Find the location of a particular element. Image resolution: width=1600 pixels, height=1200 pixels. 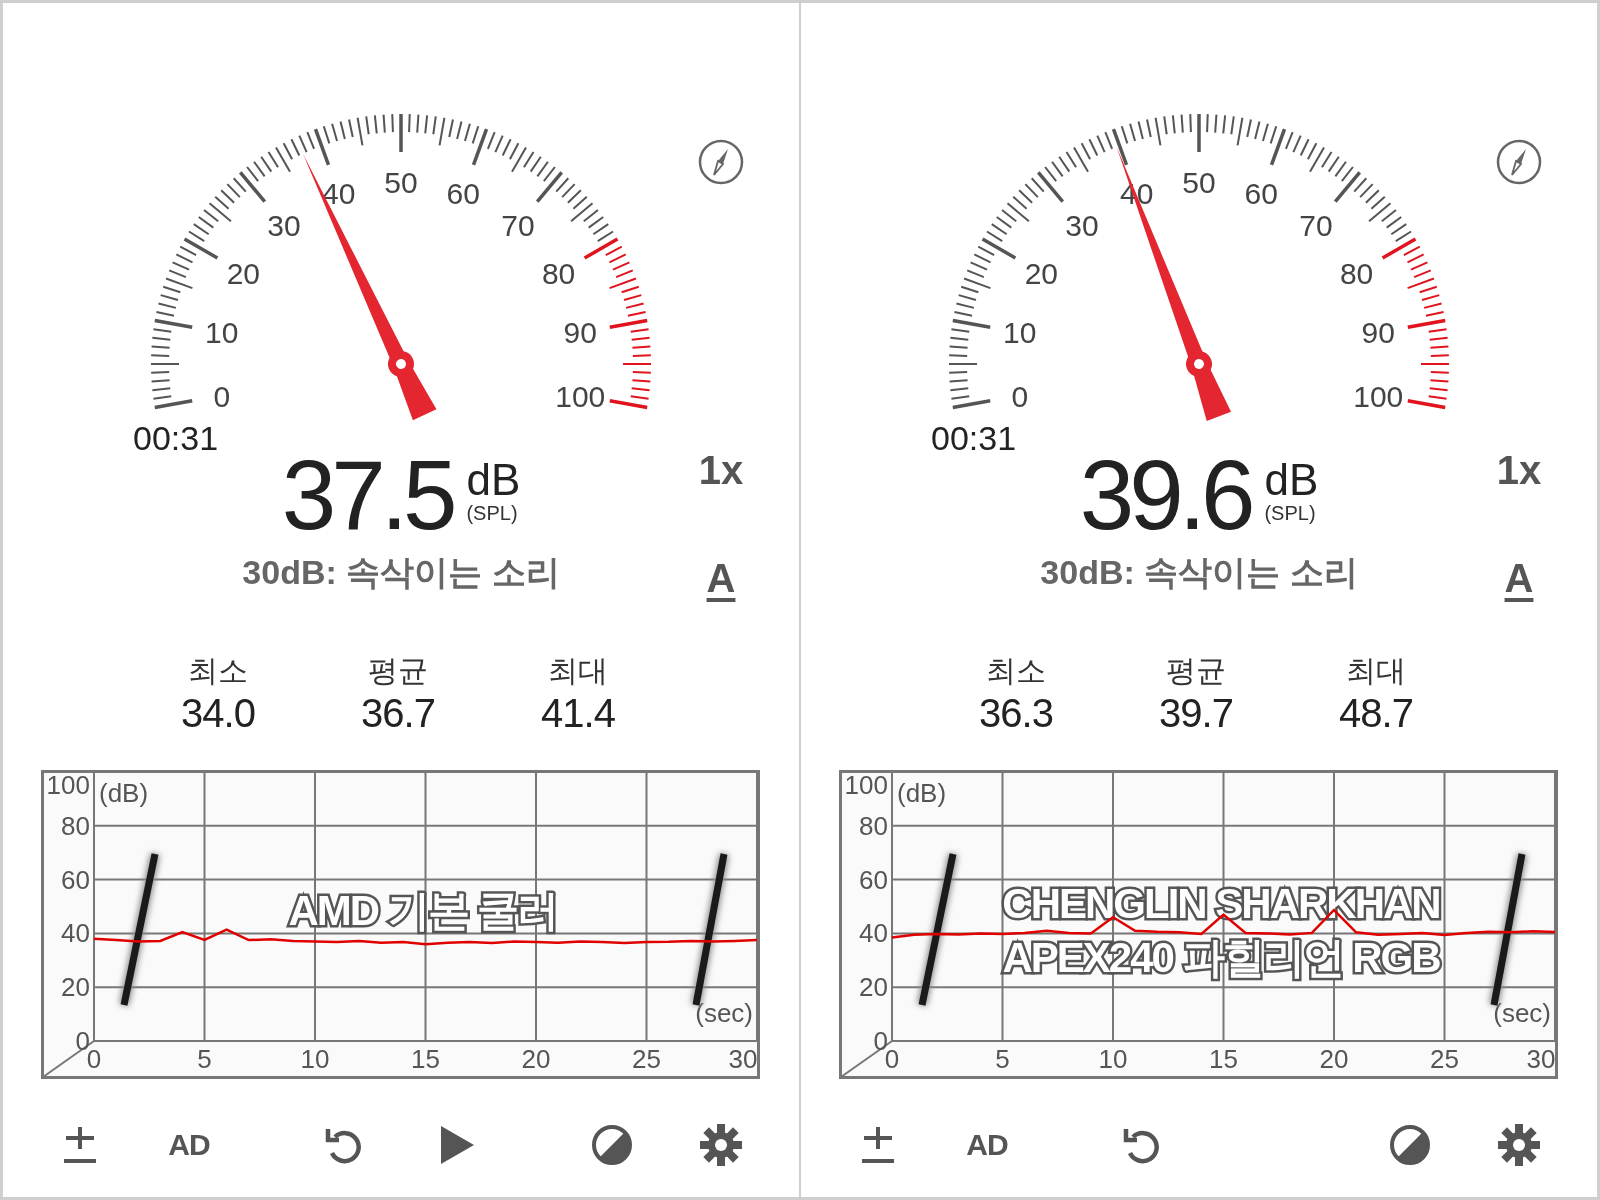

stat-value: 48.7 is located at coordinates (1376, 713).